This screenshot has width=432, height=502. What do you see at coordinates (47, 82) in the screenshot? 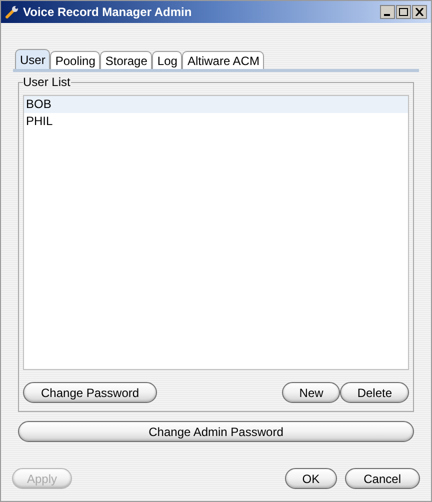
I see `group-title: User List` at bounding box center [47, 82].